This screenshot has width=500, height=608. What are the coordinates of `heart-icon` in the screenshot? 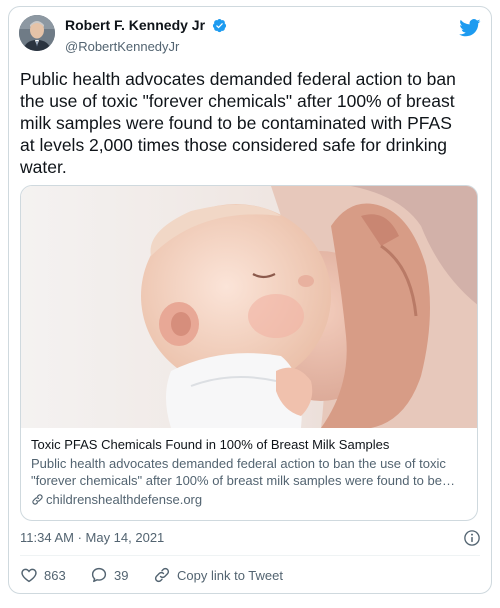 It's located at (29, 575).